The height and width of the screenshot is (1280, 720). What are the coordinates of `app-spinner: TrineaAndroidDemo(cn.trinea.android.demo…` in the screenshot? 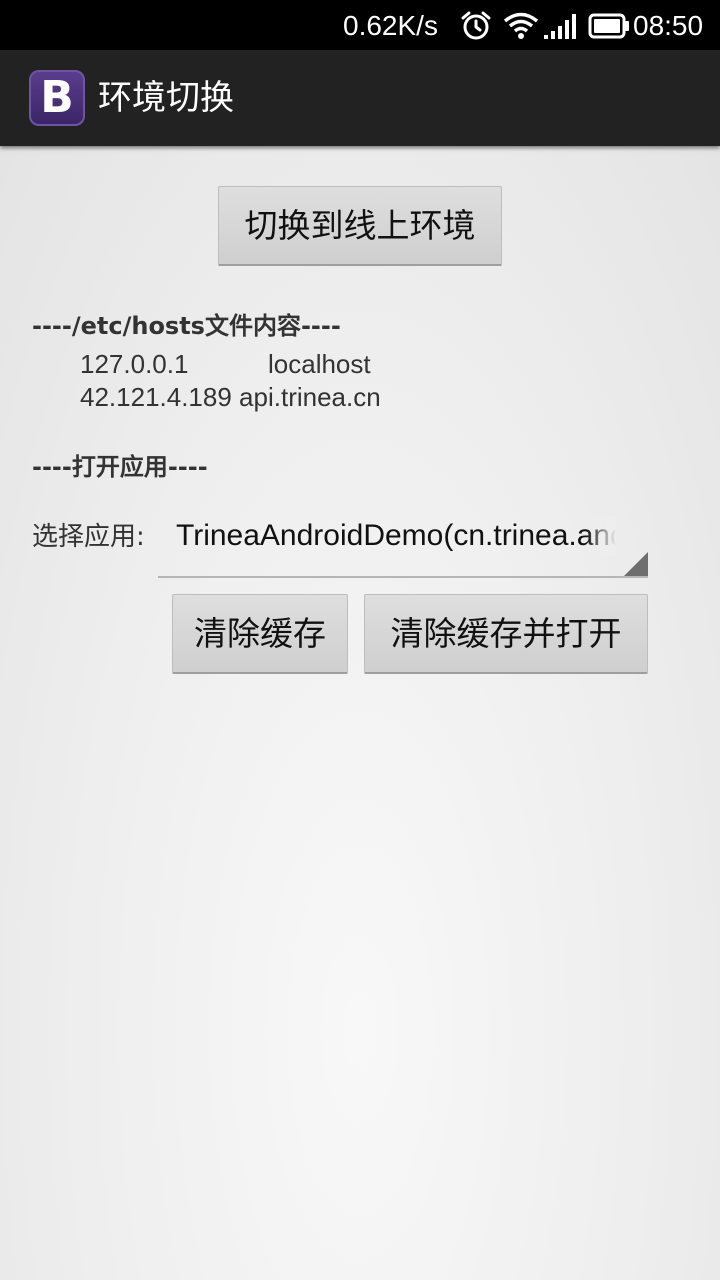 It's located at (403, 542).